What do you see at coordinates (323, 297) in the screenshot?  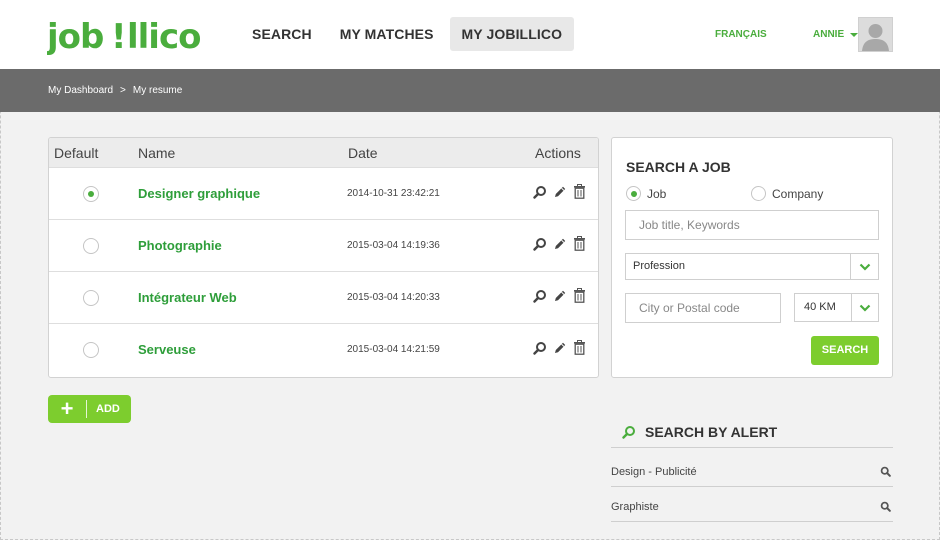 I see `table-row: Intégrateur Web 2015-03-04 14:20:33` at bounding box center [323, 297].